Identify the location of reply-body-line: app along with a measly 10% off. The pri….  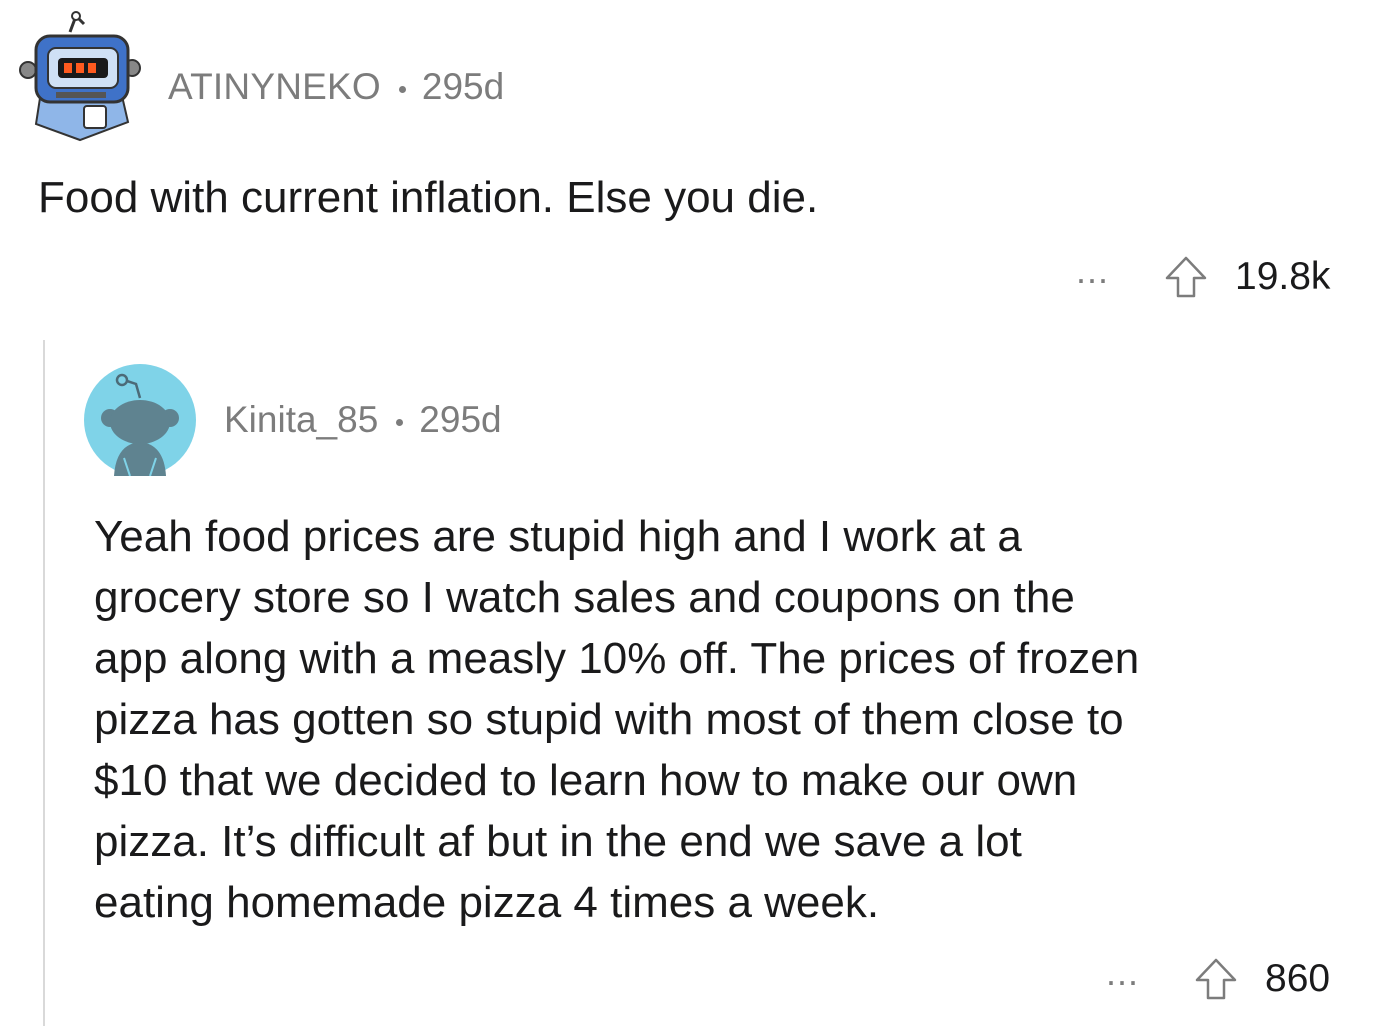
(617, 658).